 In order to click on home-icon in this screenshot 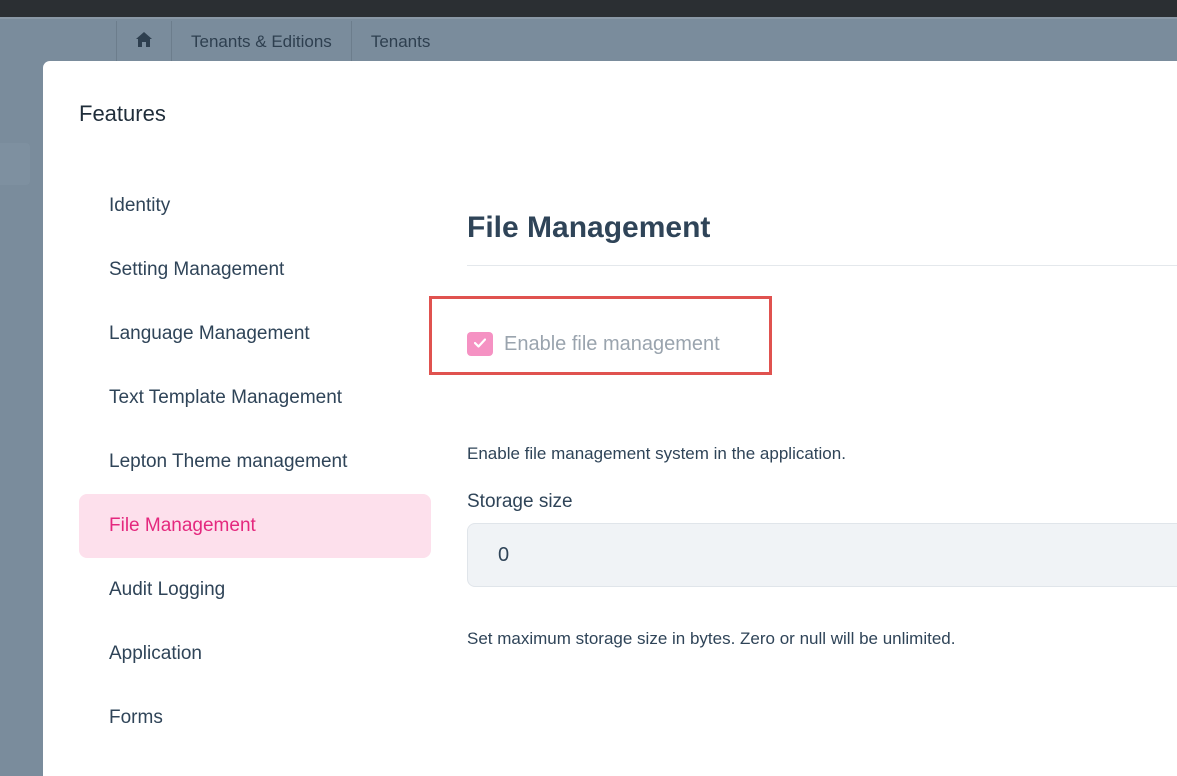, I will do `click(144, 42)`.